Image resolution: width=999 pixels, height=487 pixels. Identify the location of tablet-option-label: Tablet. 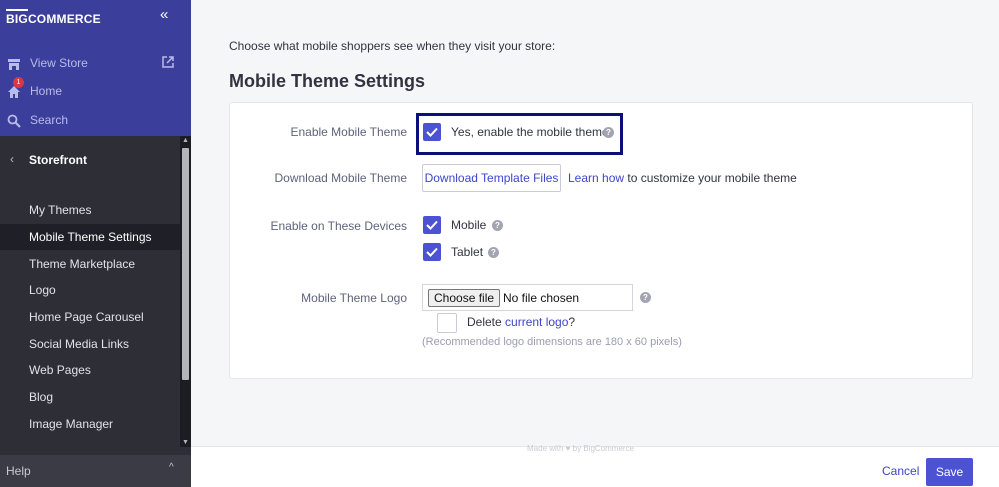
(467, 252).